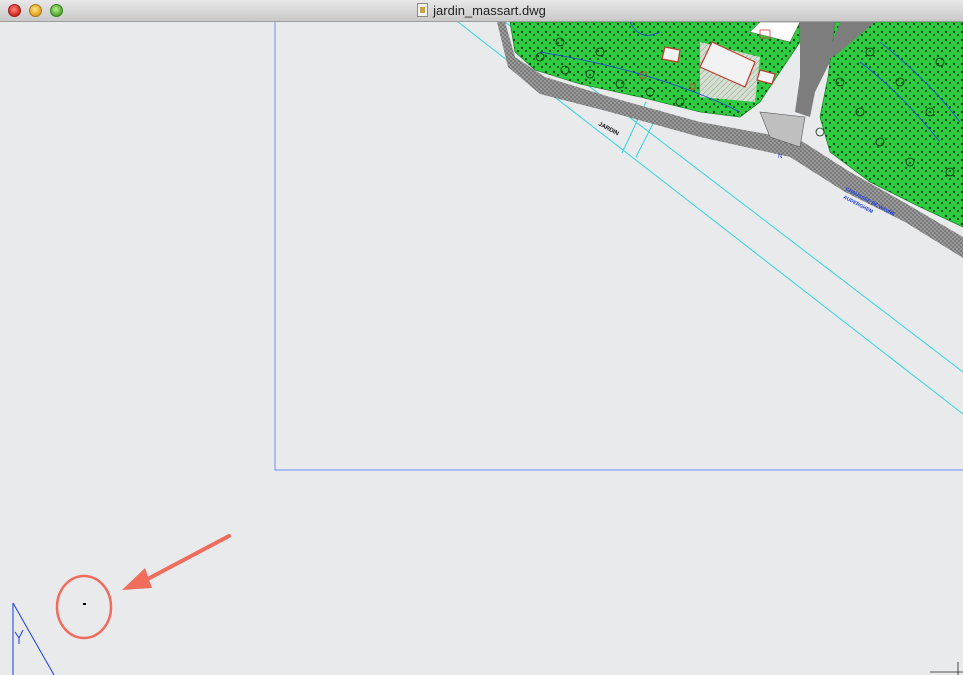 The height and width of the screenshot is (675, 963). I want to click on window-titlebar: jardin_massart.dwg, so click(481, 11).